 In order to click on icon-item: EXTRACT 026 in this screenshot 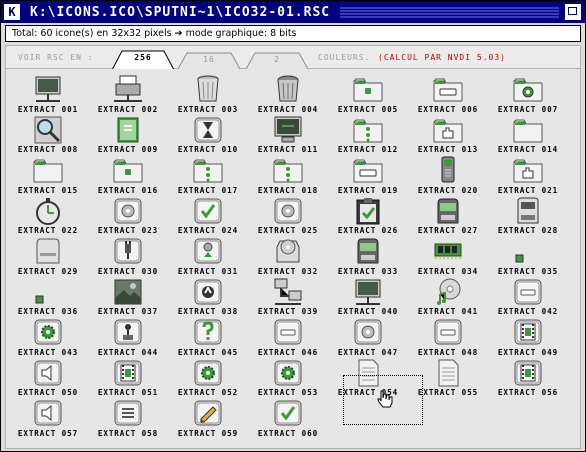, I will do `click(368, 215)`.